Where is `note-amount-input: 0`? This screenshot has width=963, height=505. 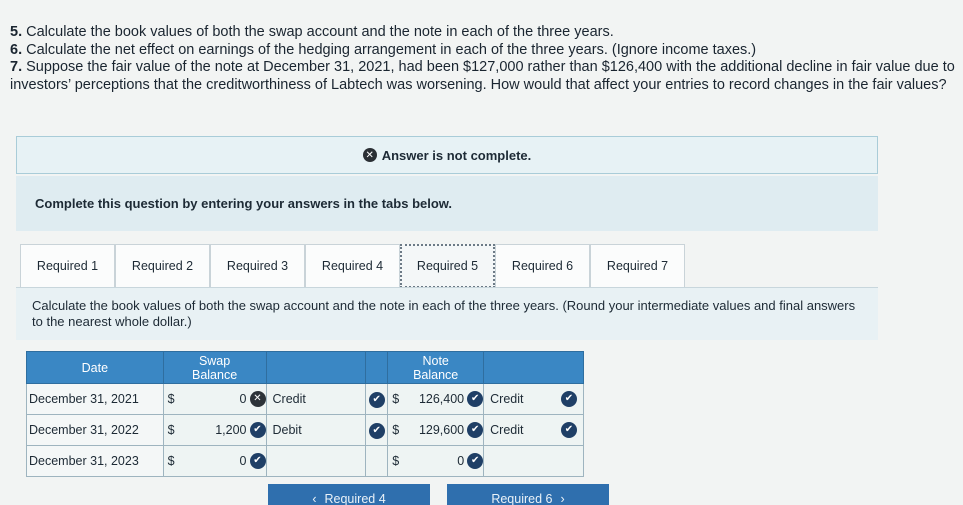
note-amount-input: 0 is located at coordinates (436, 461).